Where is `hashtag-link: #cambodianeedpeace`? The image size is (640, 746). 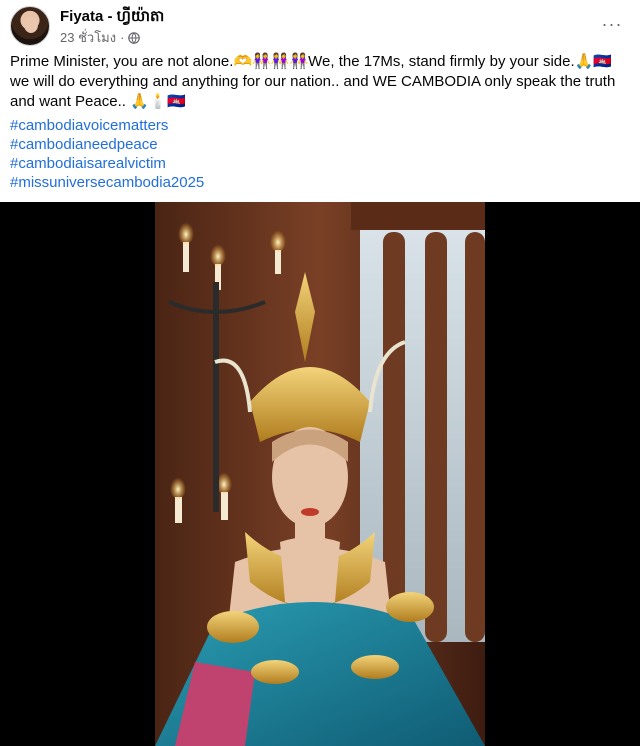
hashtag-link: #cambodianeedpeace is located at coordinates (320, 144).